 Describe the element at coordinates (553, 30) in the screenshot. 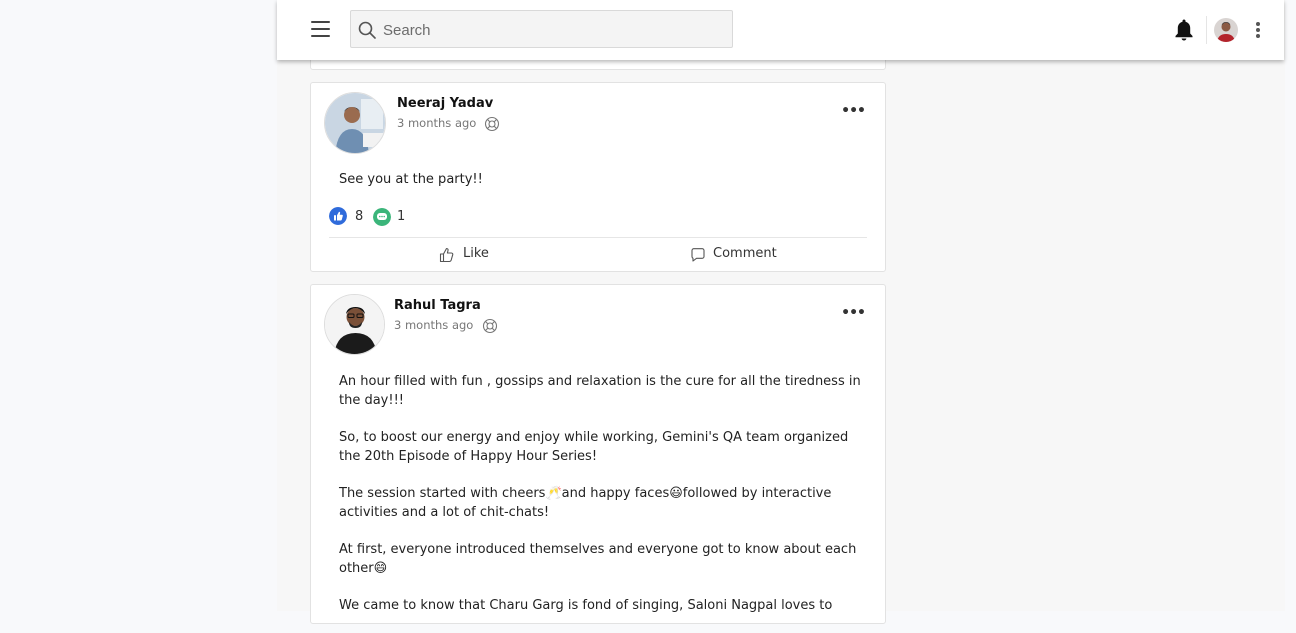

I see `search-input` at that location.